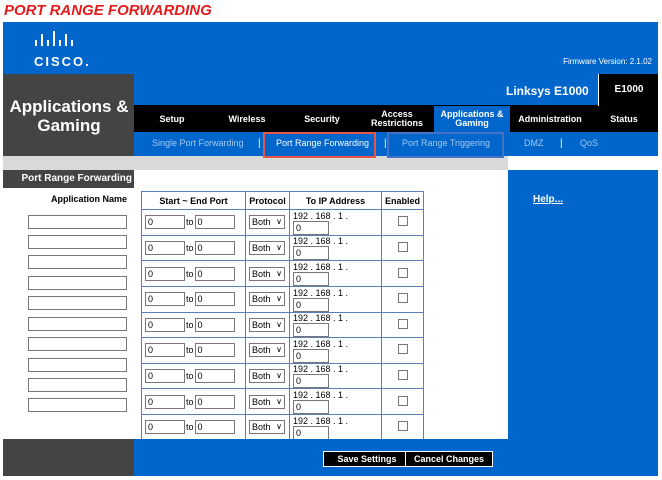 Image resolution: width=662 pixels, height=480 pixels. I want to click on tab-wireless: Wireless, so click(247, 119).